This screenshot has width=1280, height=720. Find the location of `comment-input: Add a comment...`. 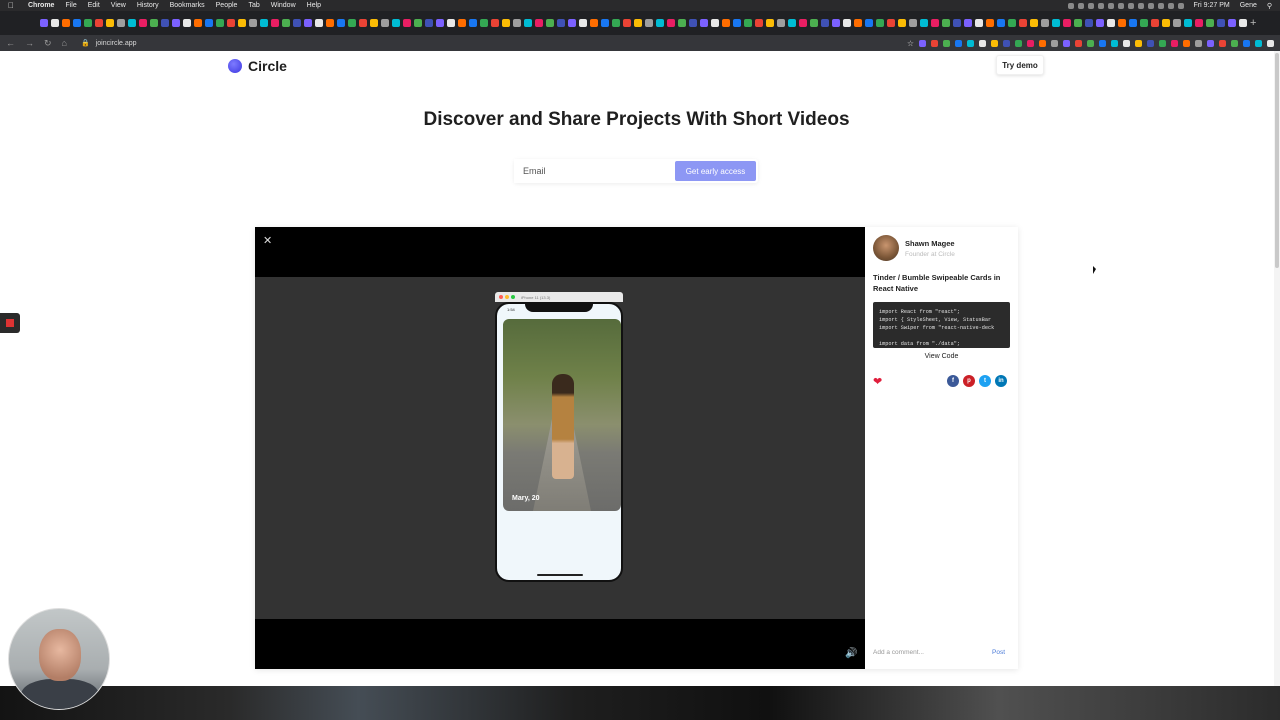

comment-input: Add a comment... is located at coordinates (898, 652).